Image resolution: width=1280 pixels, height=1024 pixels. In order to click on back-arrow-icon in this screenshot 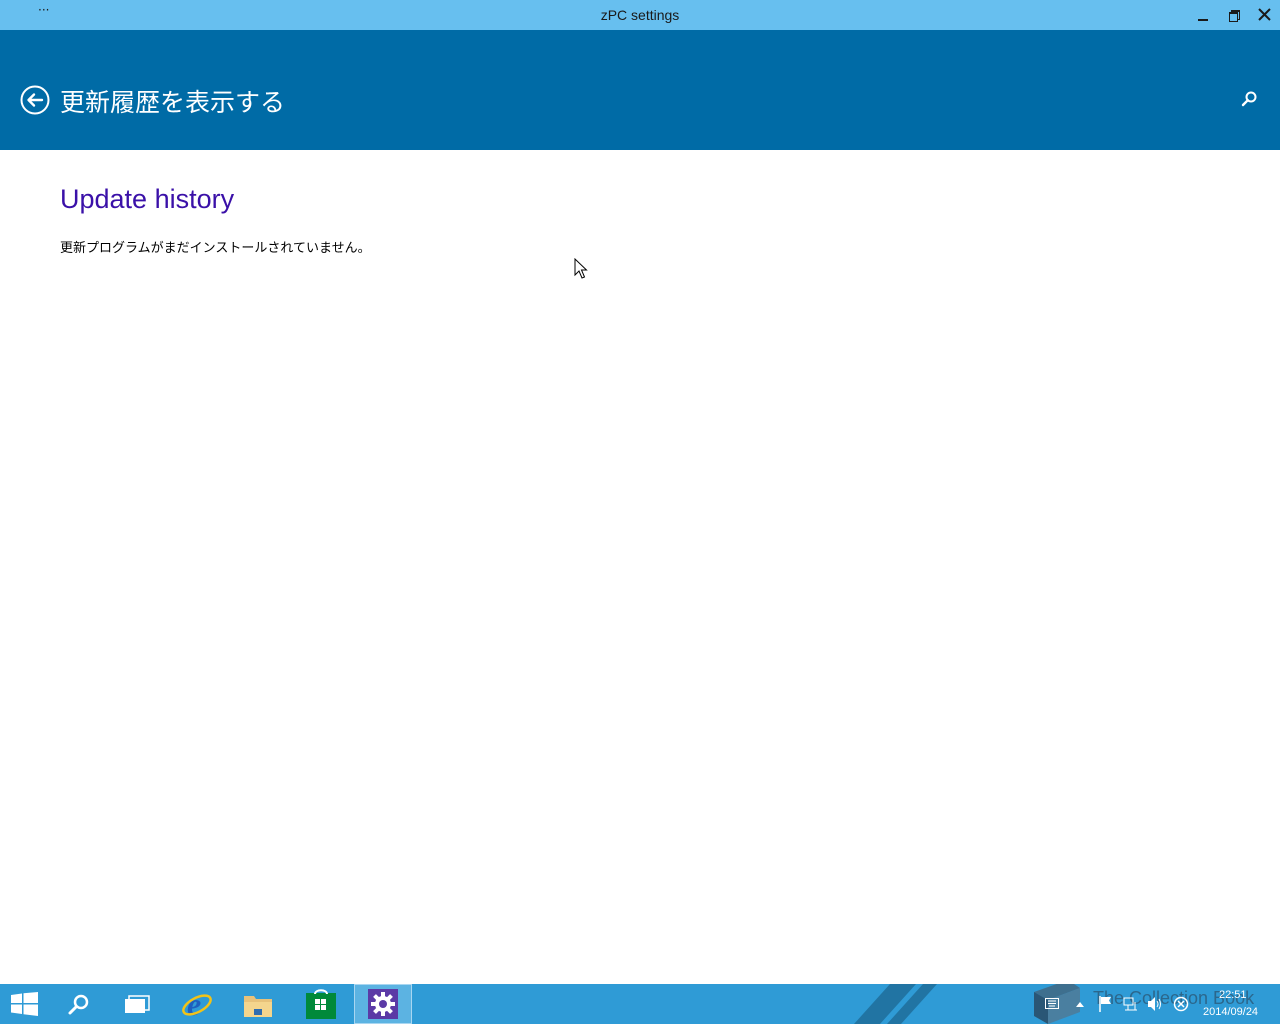, I will do `click(35, 100)`.